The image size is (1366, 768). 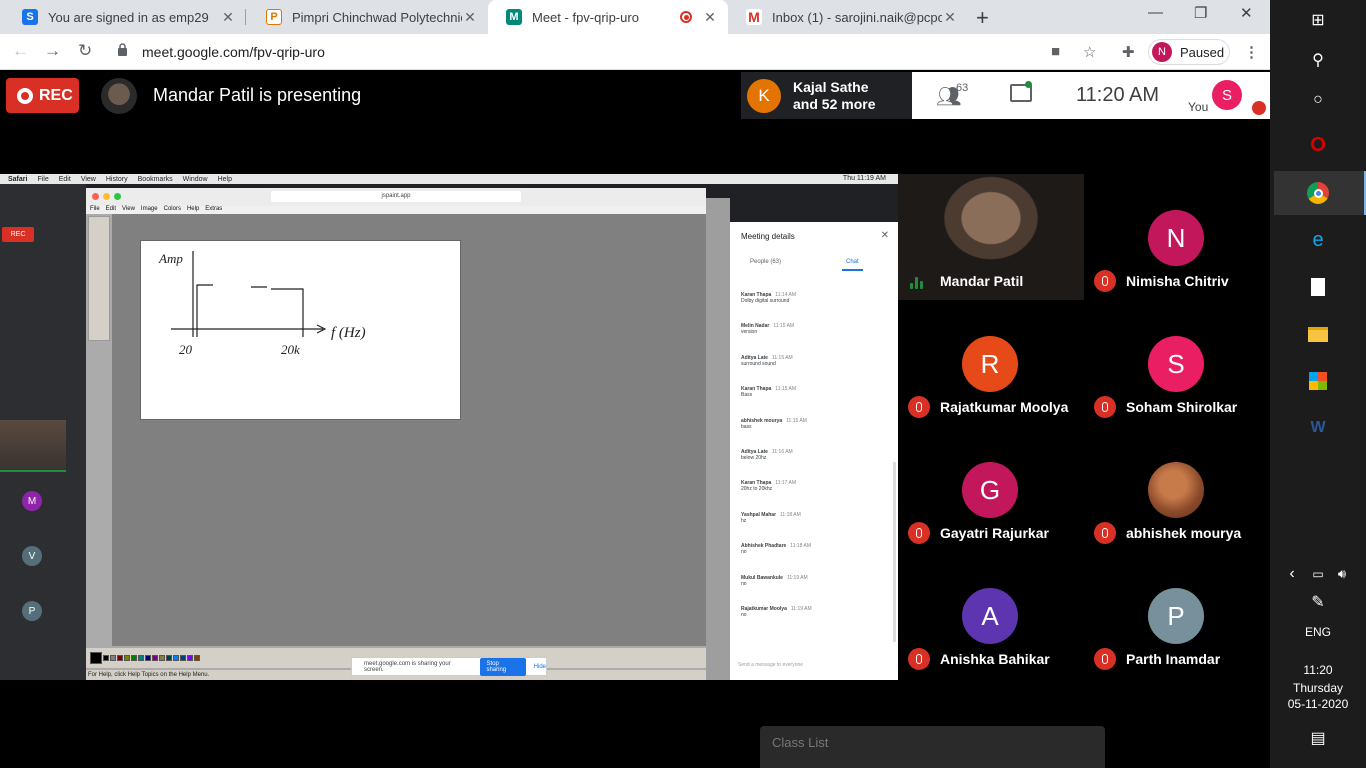 What do you see at coordinates (274, 17) in the screenshot?
I see `site-favicon: P` at bounding box center [274, 17].